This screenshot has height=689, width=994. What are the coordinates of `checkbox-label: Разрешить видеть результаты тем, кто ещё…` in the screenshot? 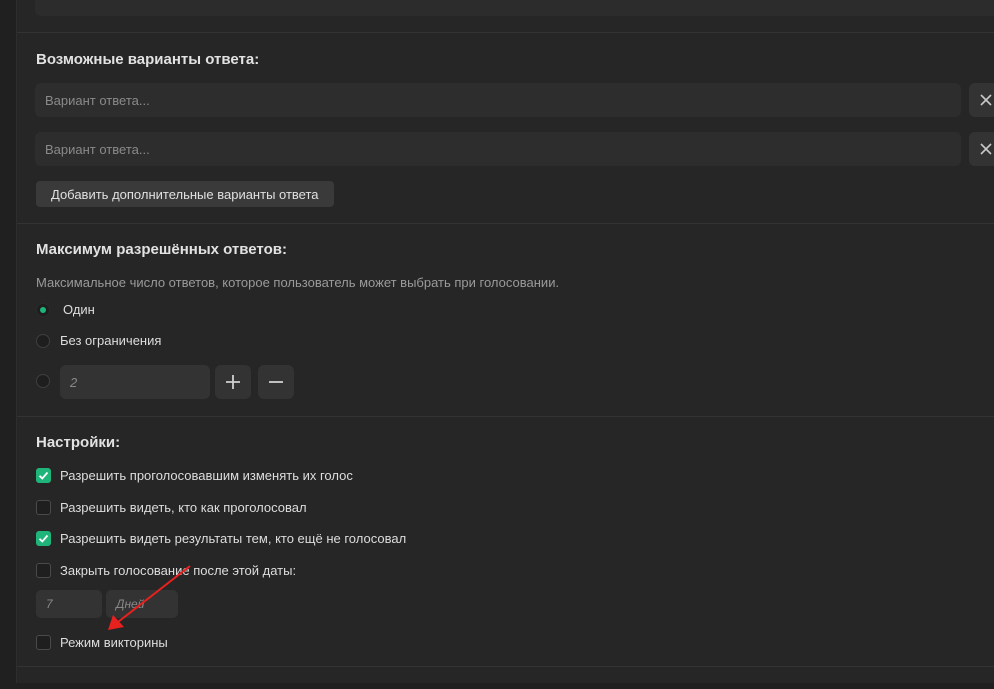 It's located at (233, 538).